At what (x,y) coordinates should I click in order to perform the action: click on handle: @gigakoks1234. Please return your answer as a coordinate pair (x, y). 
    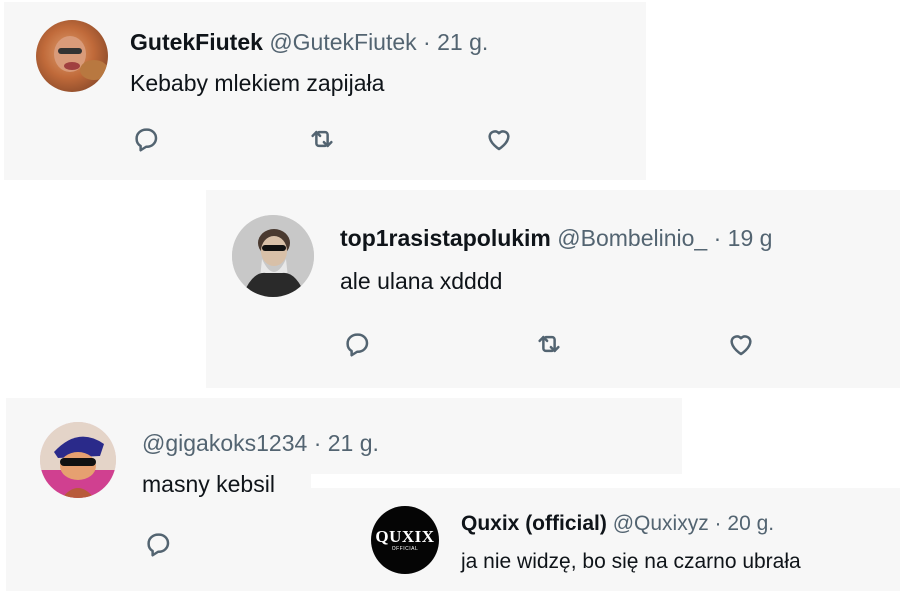
    Looking at the image, I should click on (224, 443).